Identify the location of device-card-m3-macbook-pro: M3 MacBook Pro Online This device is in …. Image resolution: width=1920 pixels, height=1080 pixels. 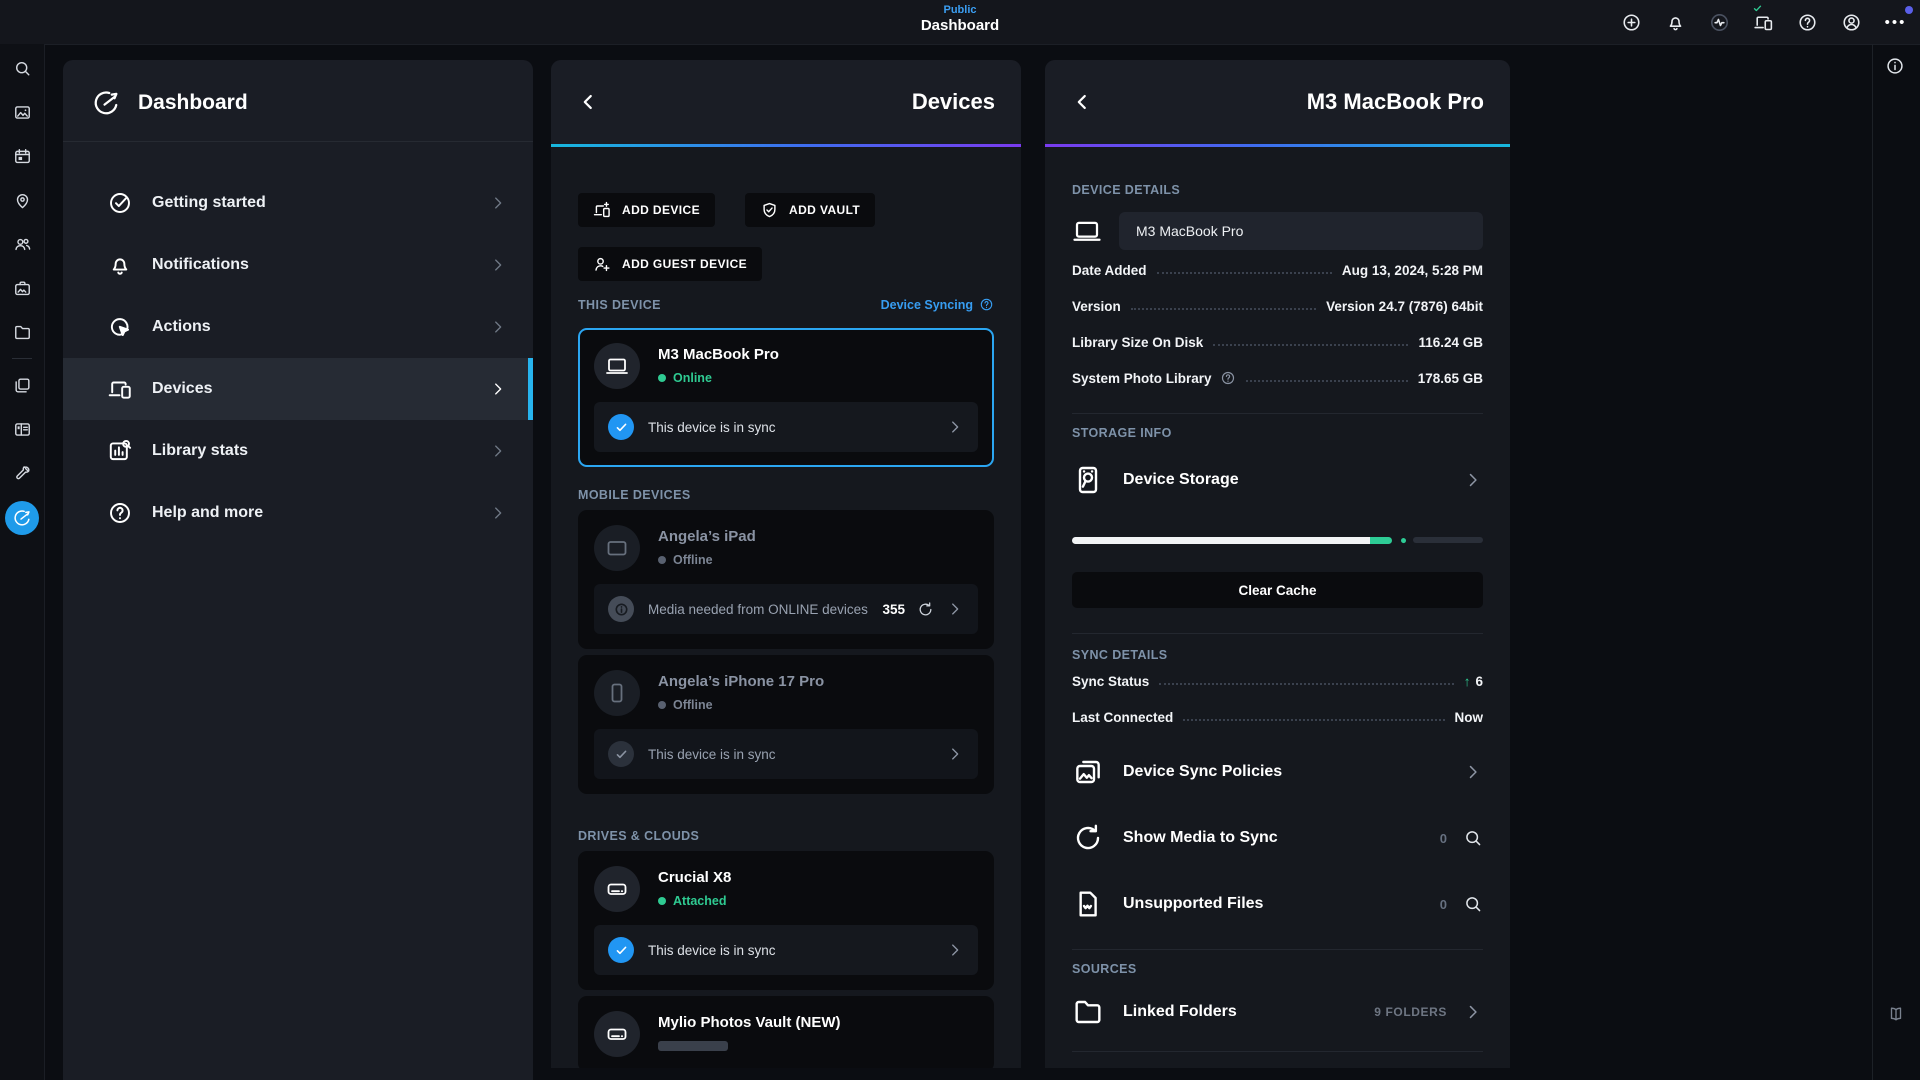
(786, 397).